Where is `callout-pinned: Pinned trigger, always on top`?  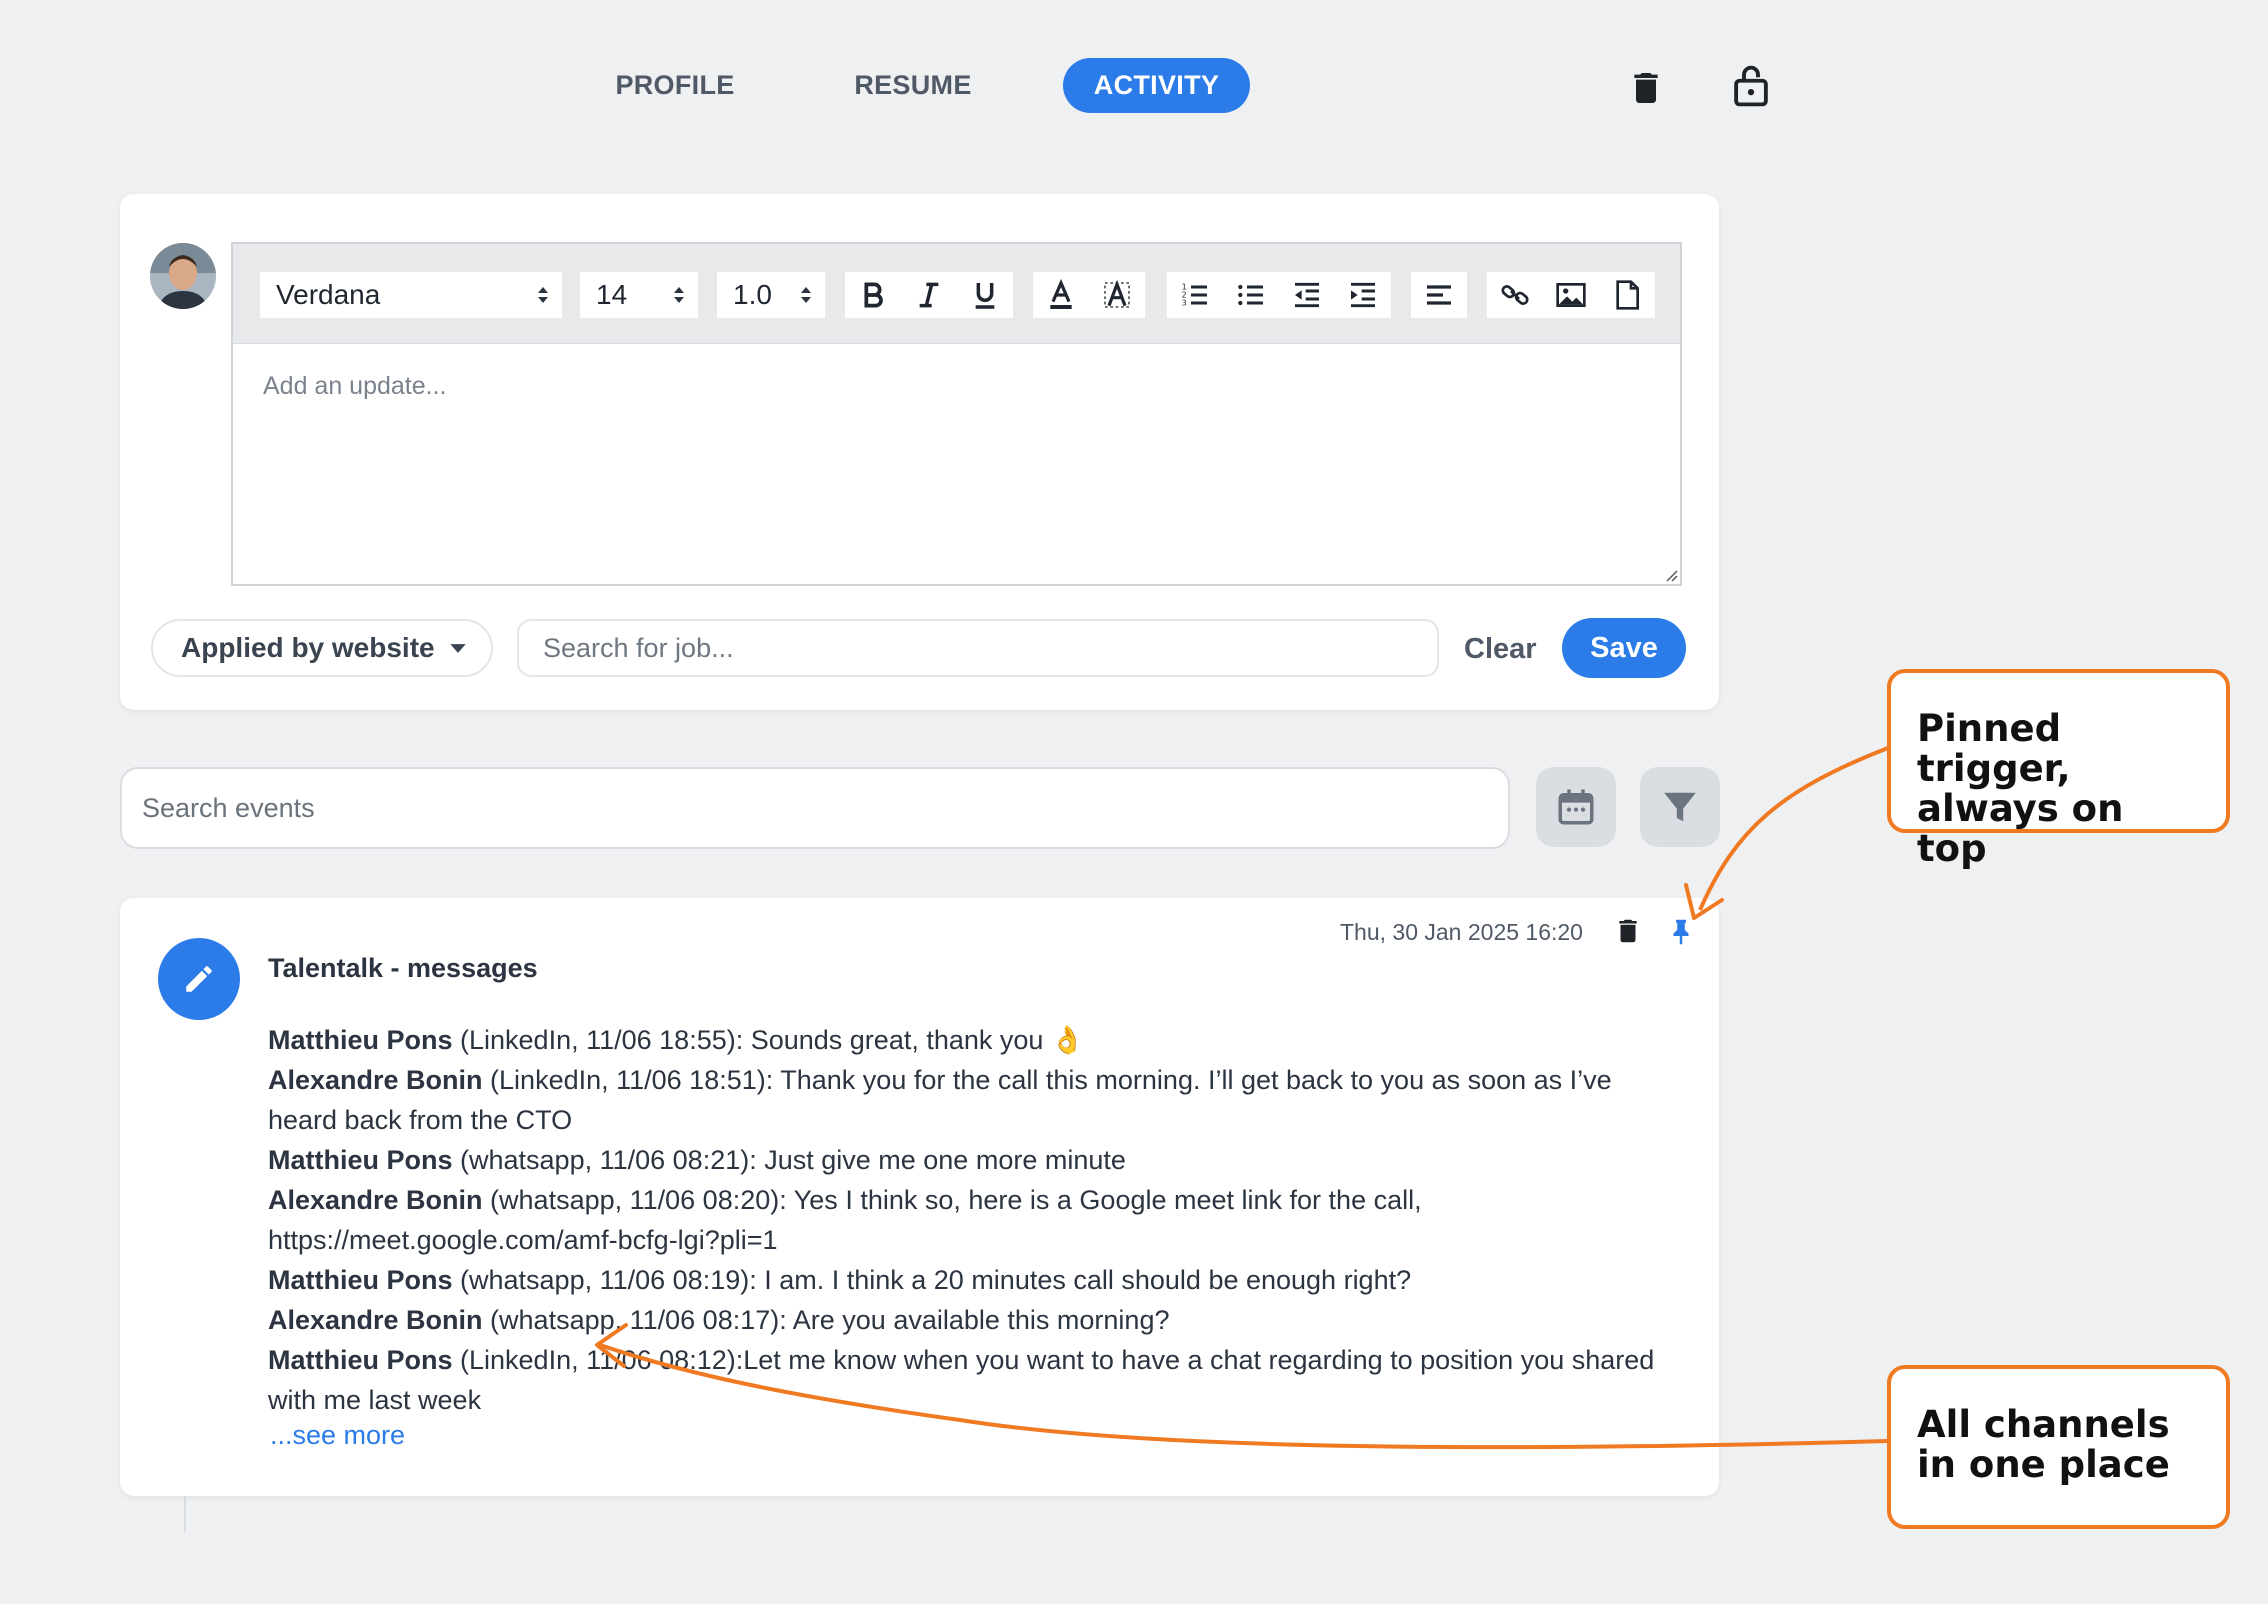
callout-pinned: Pinned trigger, always on top is located at coordinates (2058, 769).